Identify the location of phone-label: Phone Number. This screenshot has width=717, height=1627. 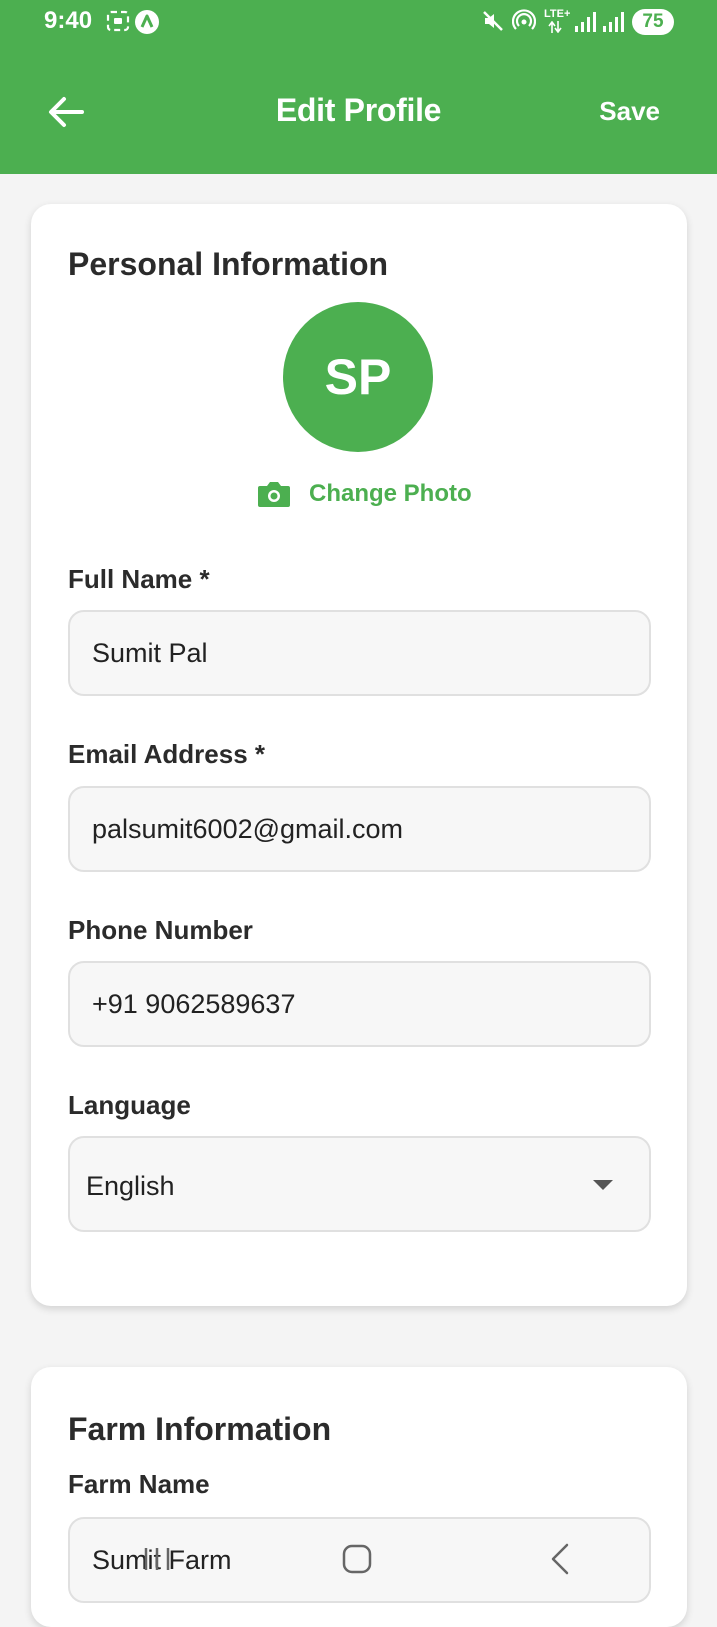
(160, 930).